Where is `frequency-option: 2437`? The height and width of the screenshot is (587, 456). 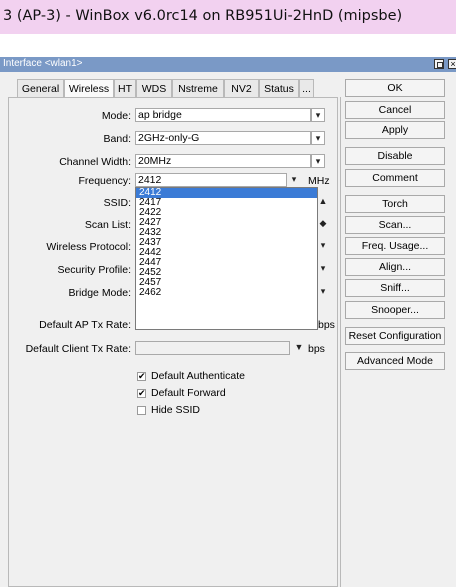
frequency-option: 2437 is located at coordinates (226, 243).